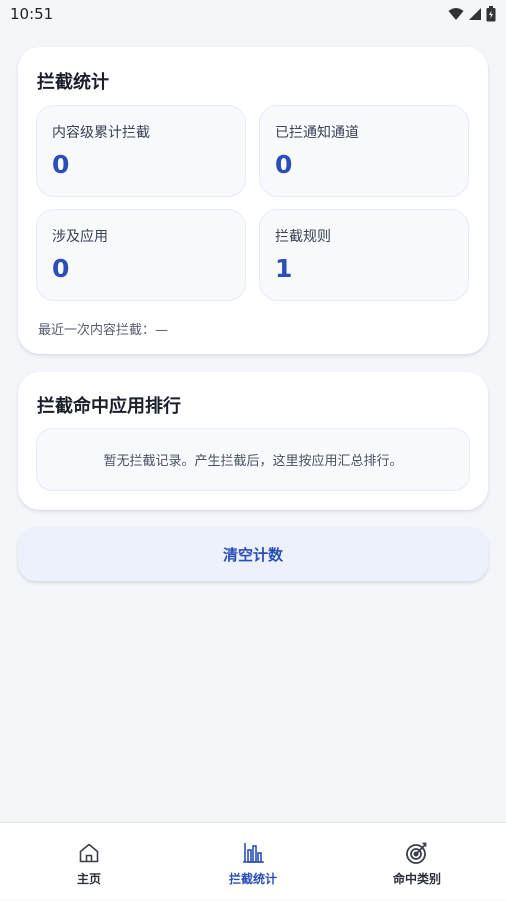 Image resolution: width=506 pixels, height=901 pixels. I want to click on nav-label-stats: 拦截统计, so click(252, 879).